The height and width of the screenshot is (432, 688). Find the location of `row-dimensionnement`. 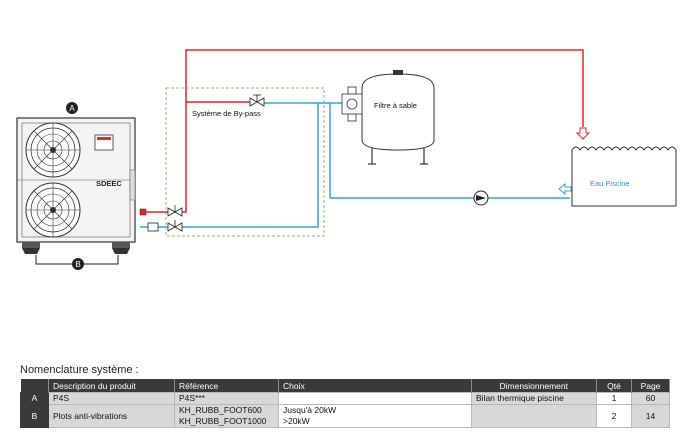

row-dimensionnement is located at coordinates (534, 416).